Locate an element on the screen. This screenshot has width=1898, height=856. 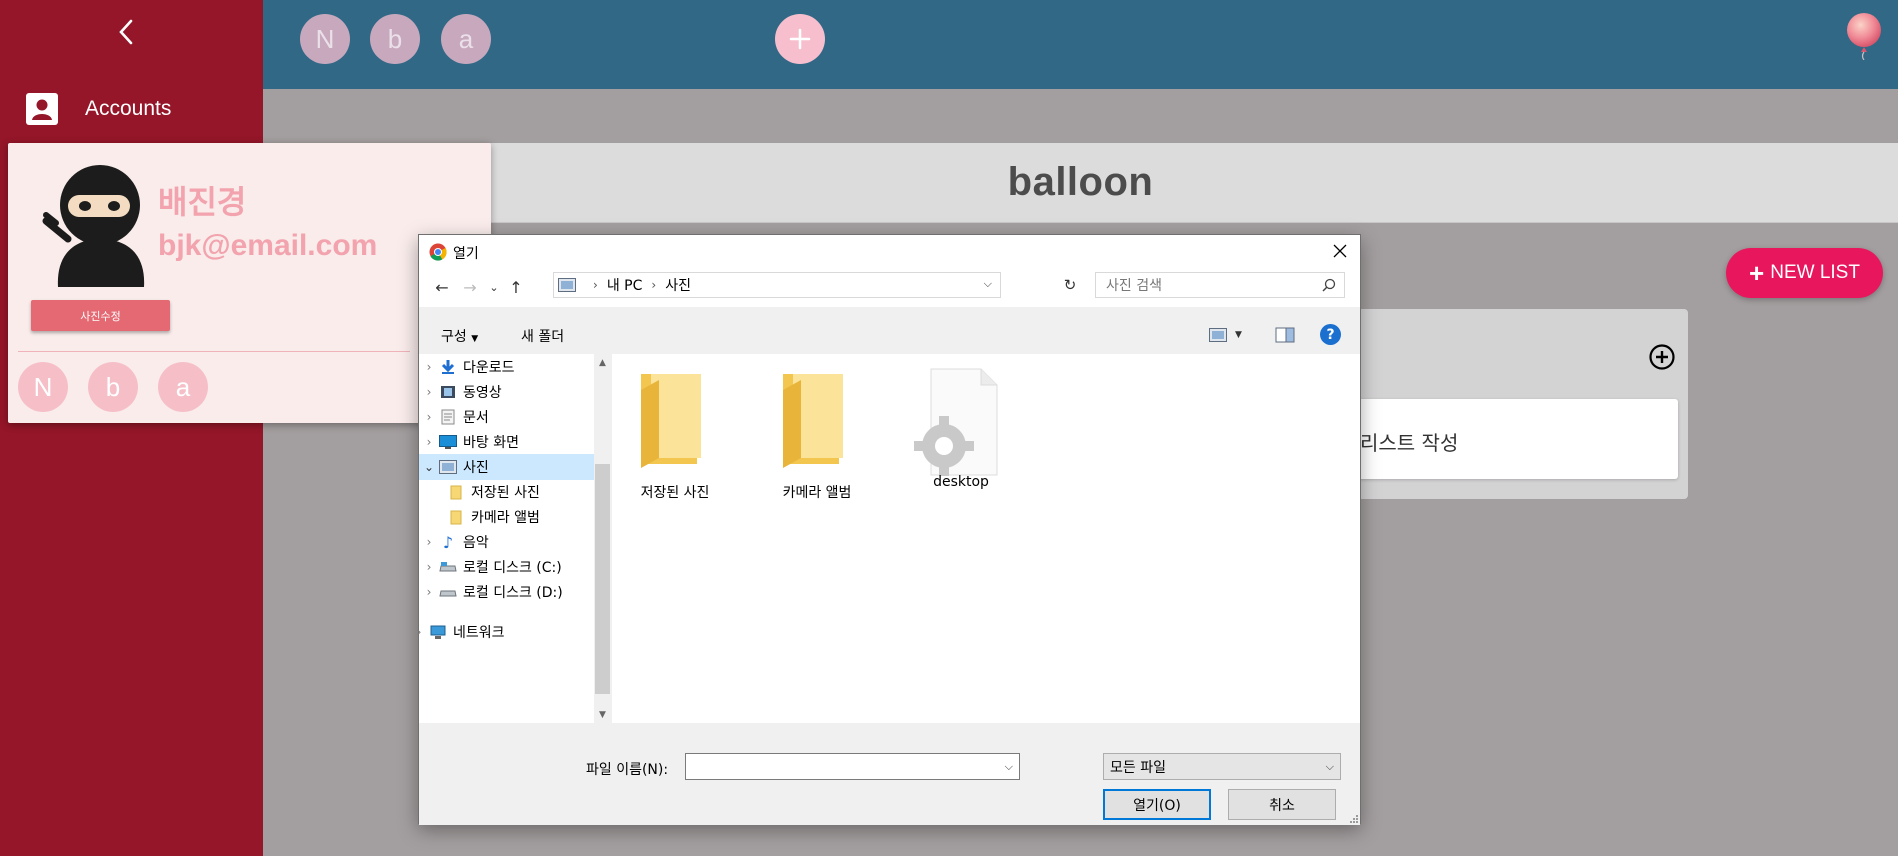
tree-item-network: › 네트워크 is located at coordinates (496, 632).